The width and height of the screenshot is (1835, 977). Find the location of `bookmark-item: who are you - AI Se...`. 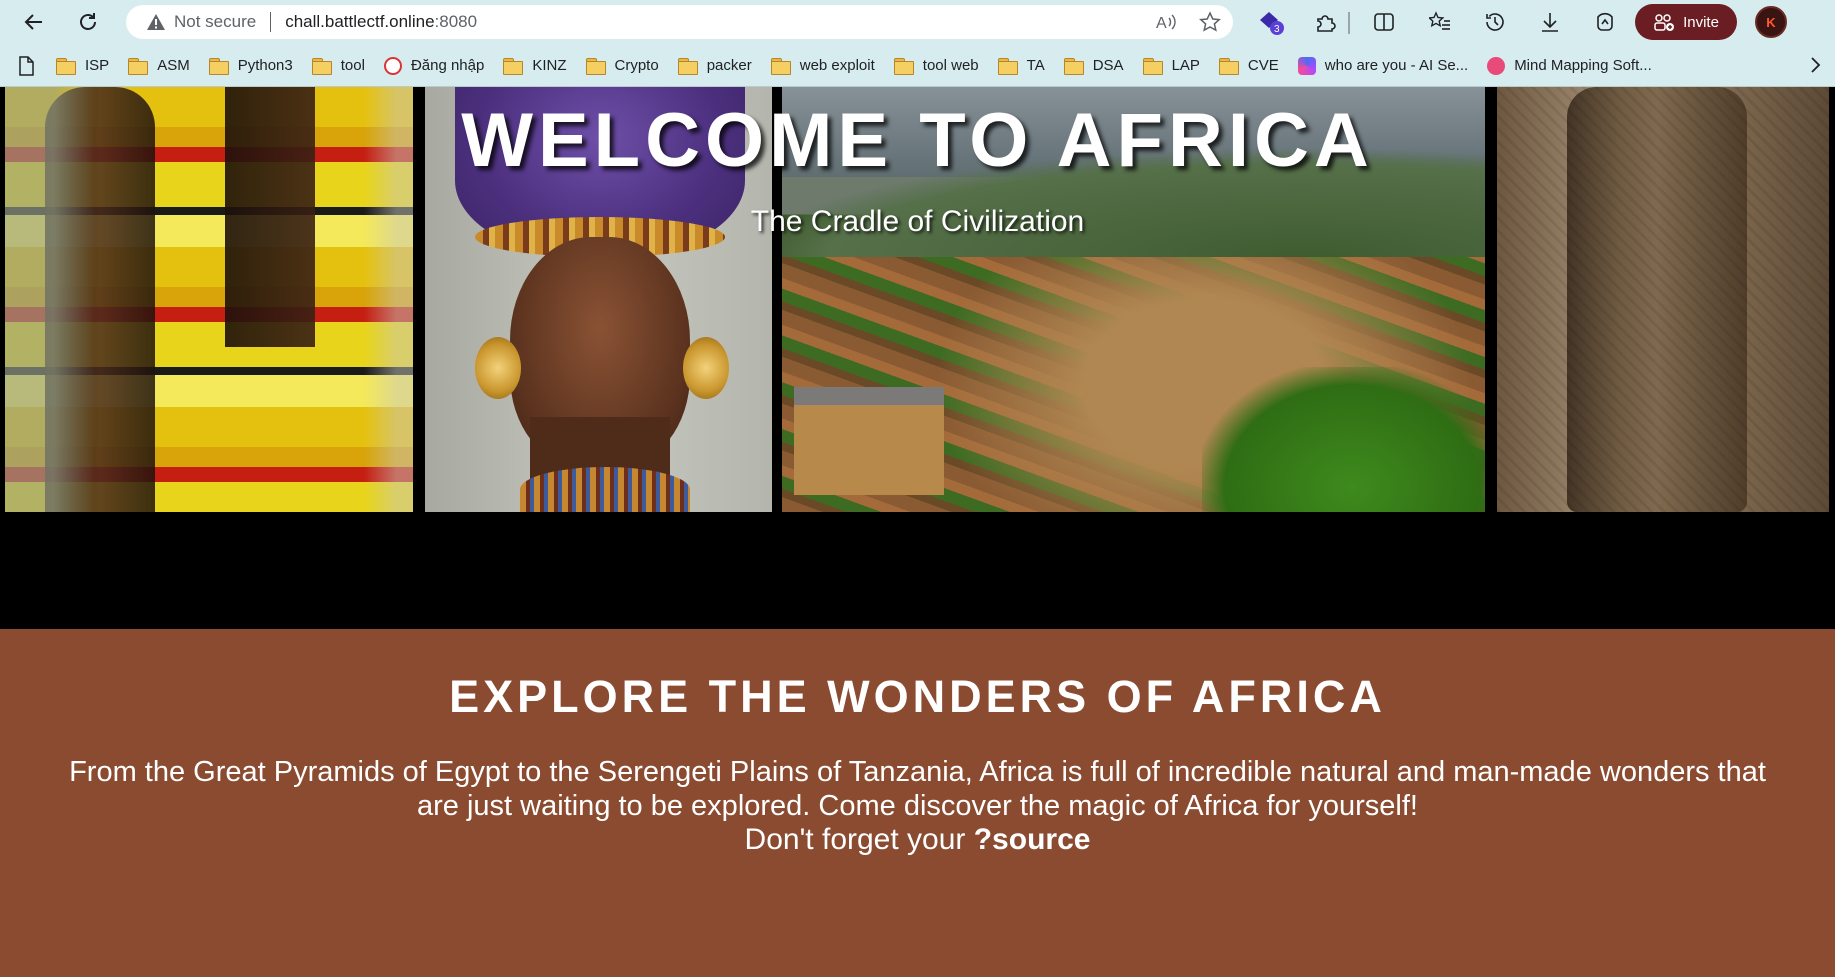

bookmark-item: who are you - AI Se... is located at coordinates (1383, 65).